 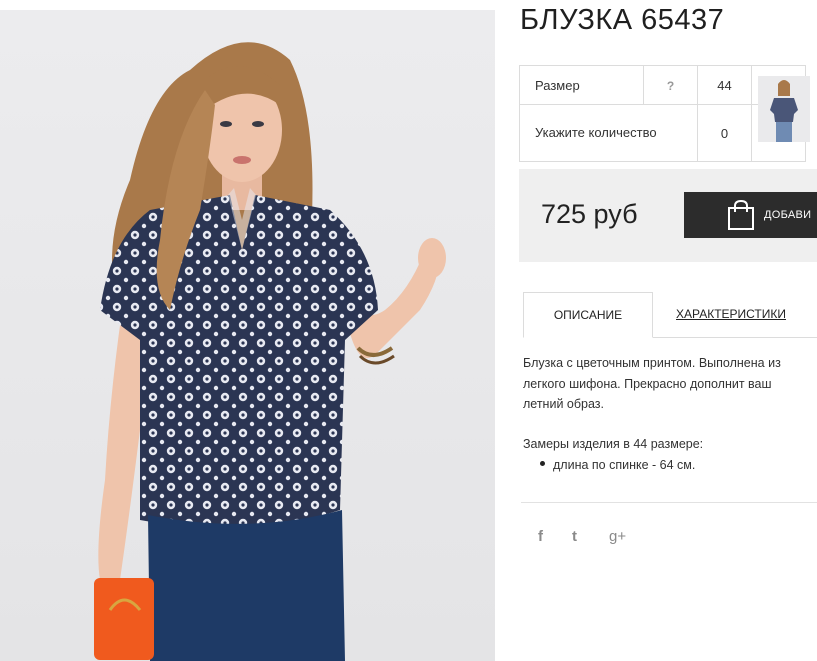 What do you see at coordinates (668, 215) in the screenshot?
I see `price-panel: 725 руб ДОБАВИ` at bounding box center [668, 215].